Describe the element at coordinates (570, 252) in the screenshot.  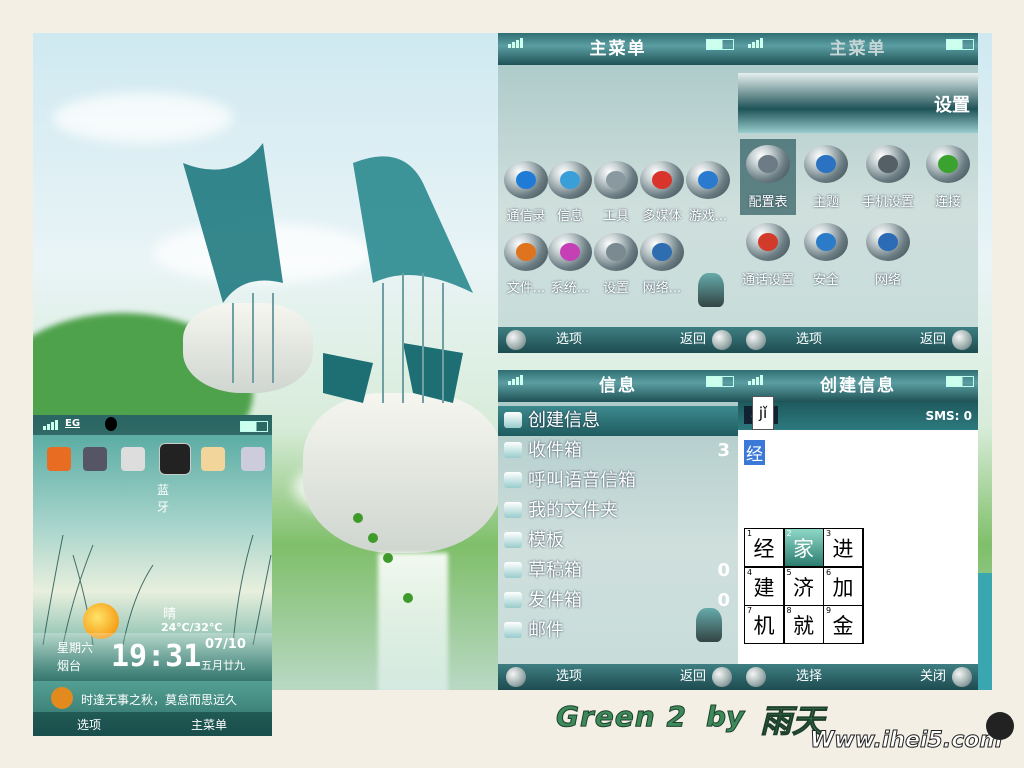
I see `system-icon` at that location.